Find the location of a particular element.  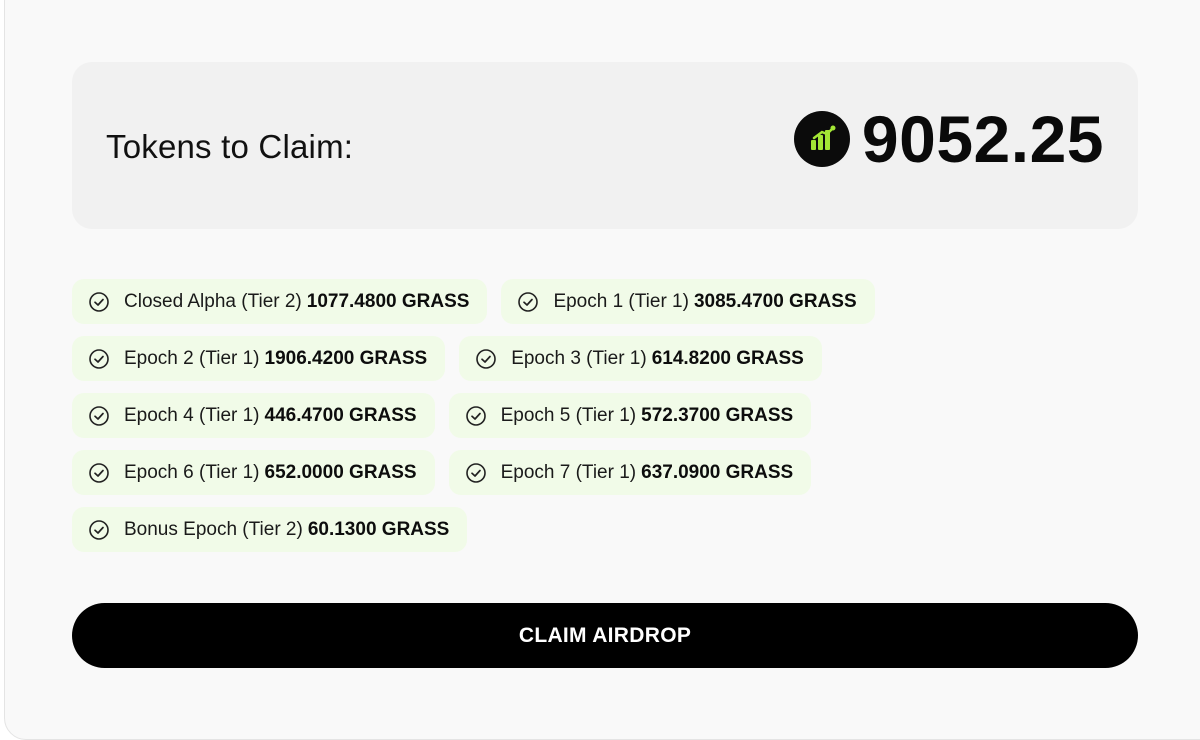

reward-chip-epoch-7: Epoch 7 (Tier 1) 637.0900 GRASS is located at coordinates (630, 472).